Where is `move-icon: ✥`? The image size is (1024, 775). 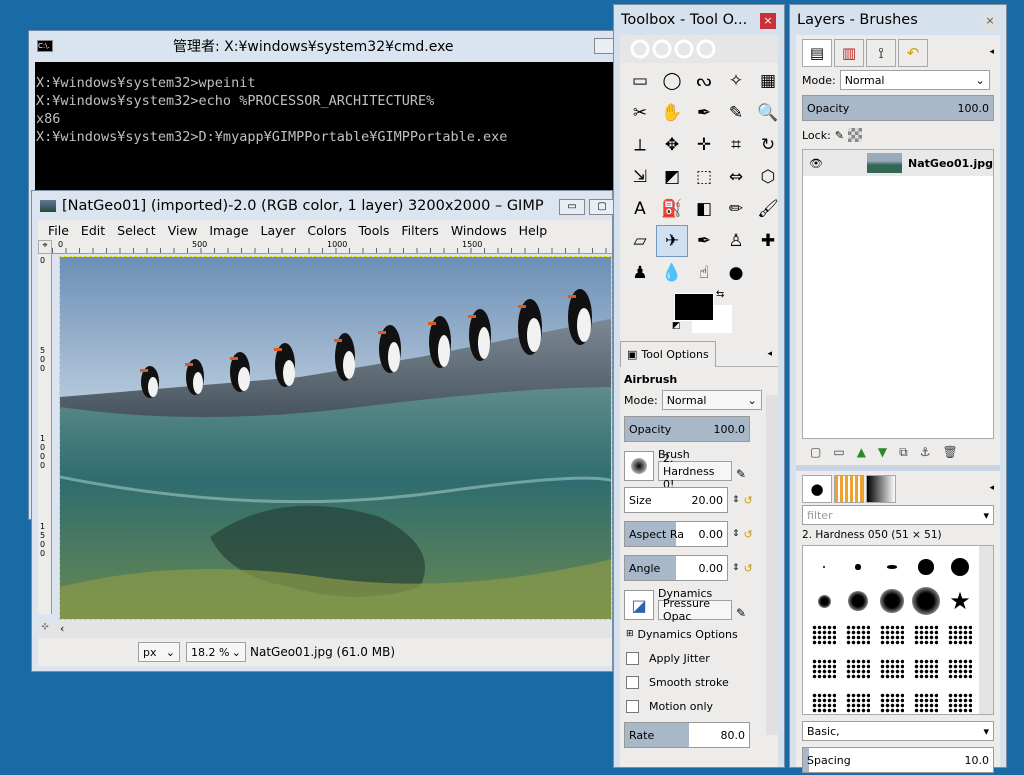 move-icon: ✥ is located at coordinates (672, 145).